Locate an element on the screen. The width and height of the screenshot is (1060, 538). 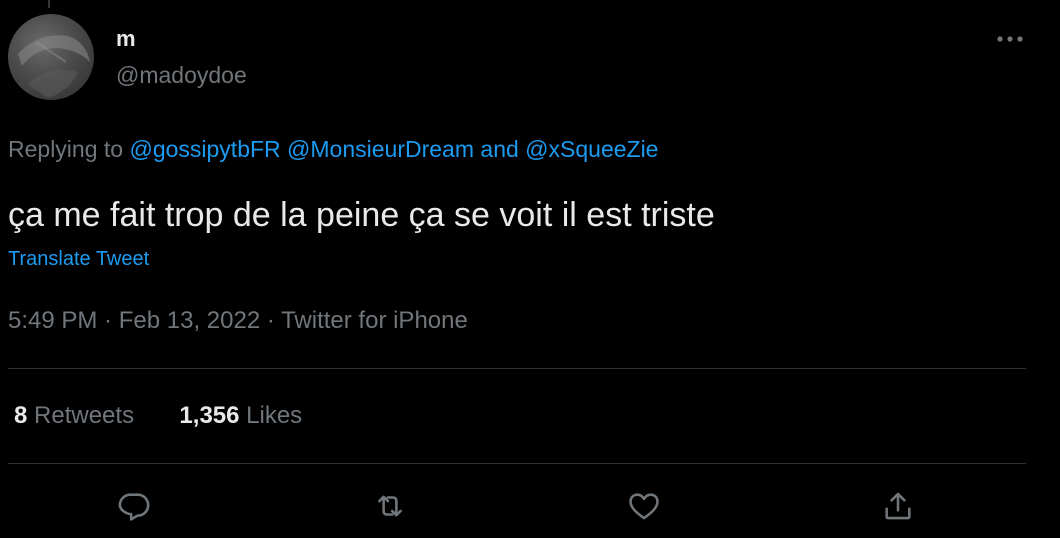
heart-icon is located at coordinates (644, 506).